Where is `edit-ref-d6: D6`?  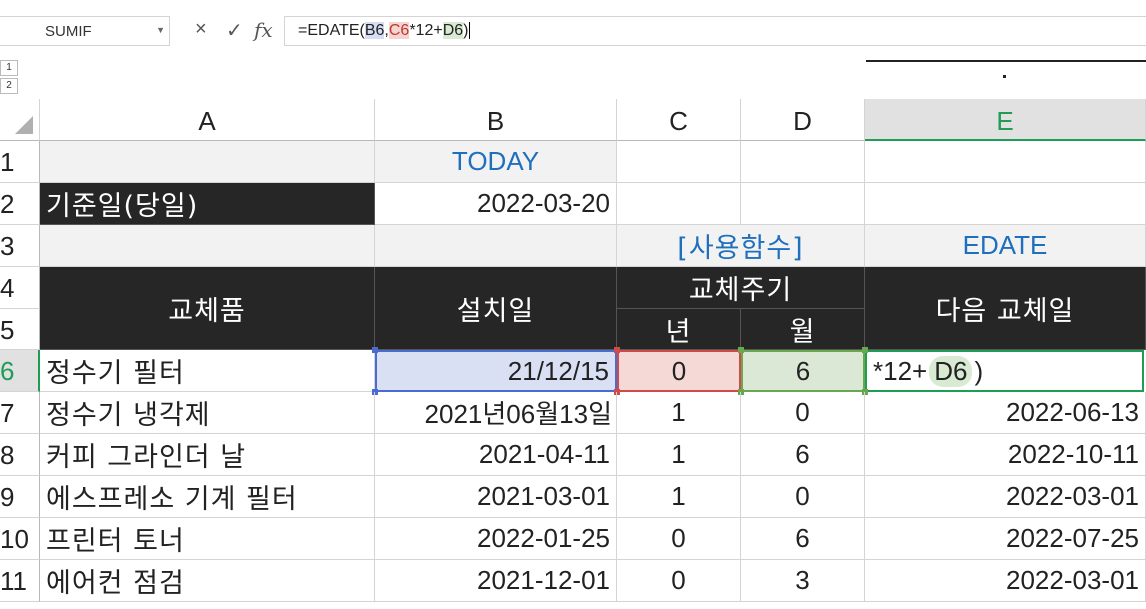
edit-ref-d6: D6 is located at coordinates (951, 371).